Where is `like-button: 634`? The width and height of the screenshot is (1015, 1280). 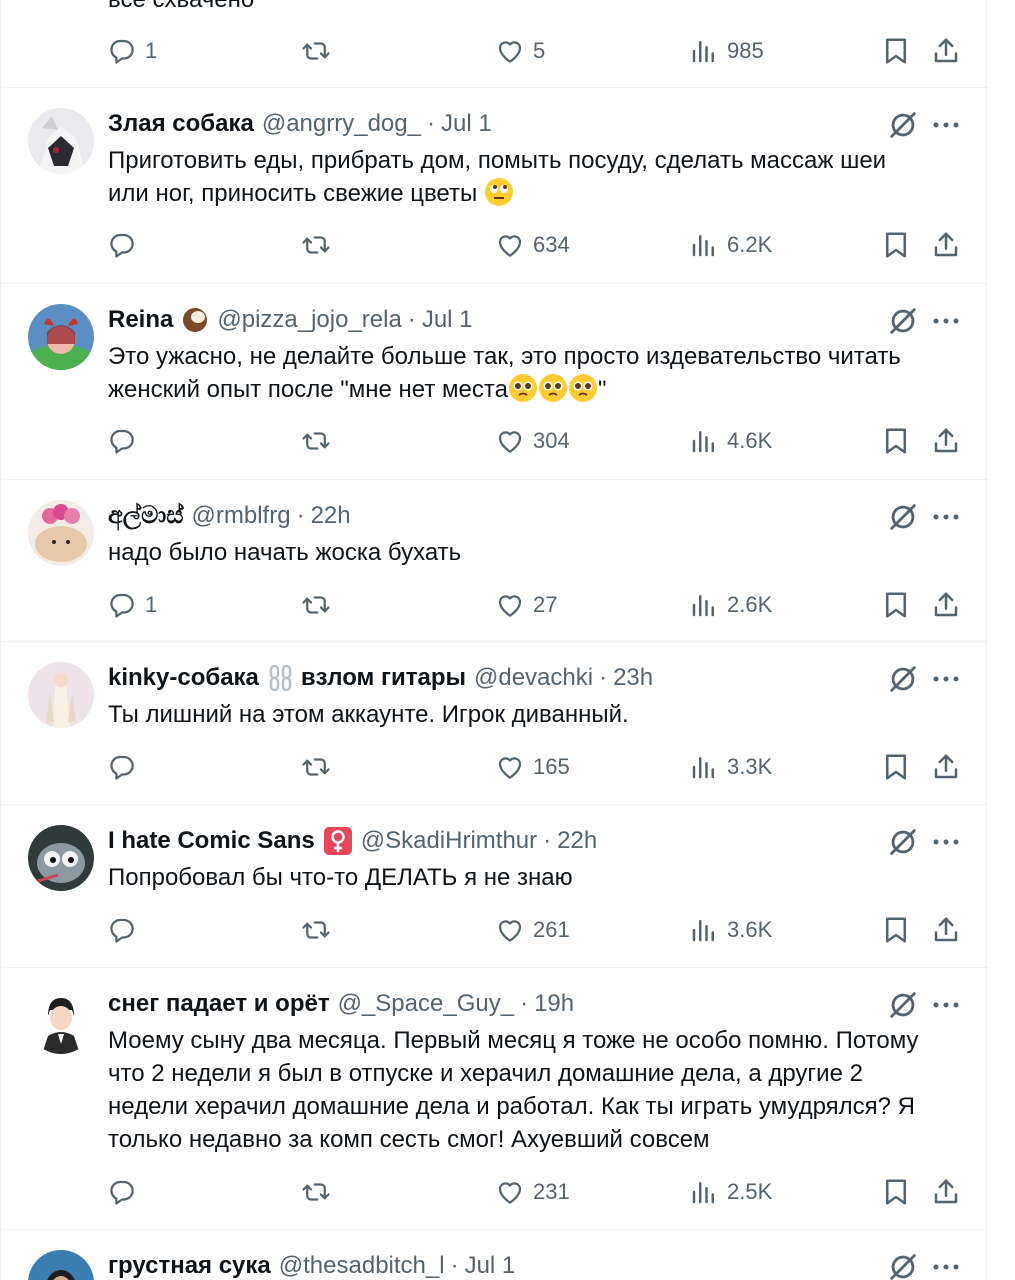
like-button: 634 is located at coordinates (532, 245).